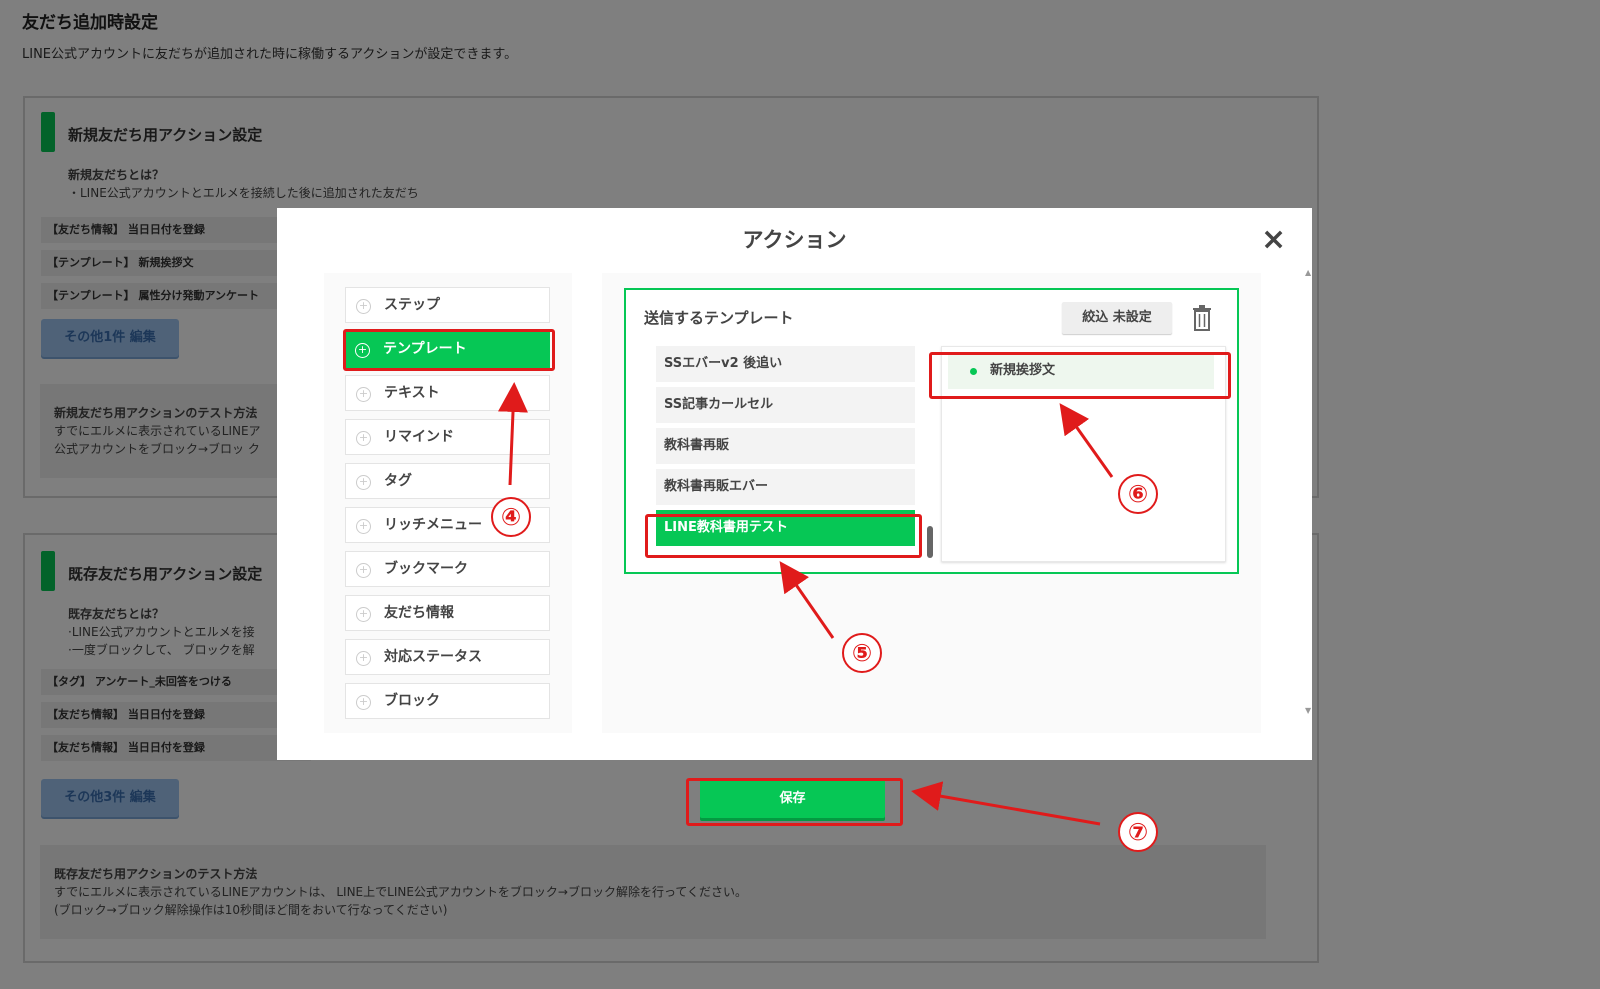  Describe the element at coordinates (785, 405) in the screenshot. I see `template-item: SS記事カールセル` at that location.